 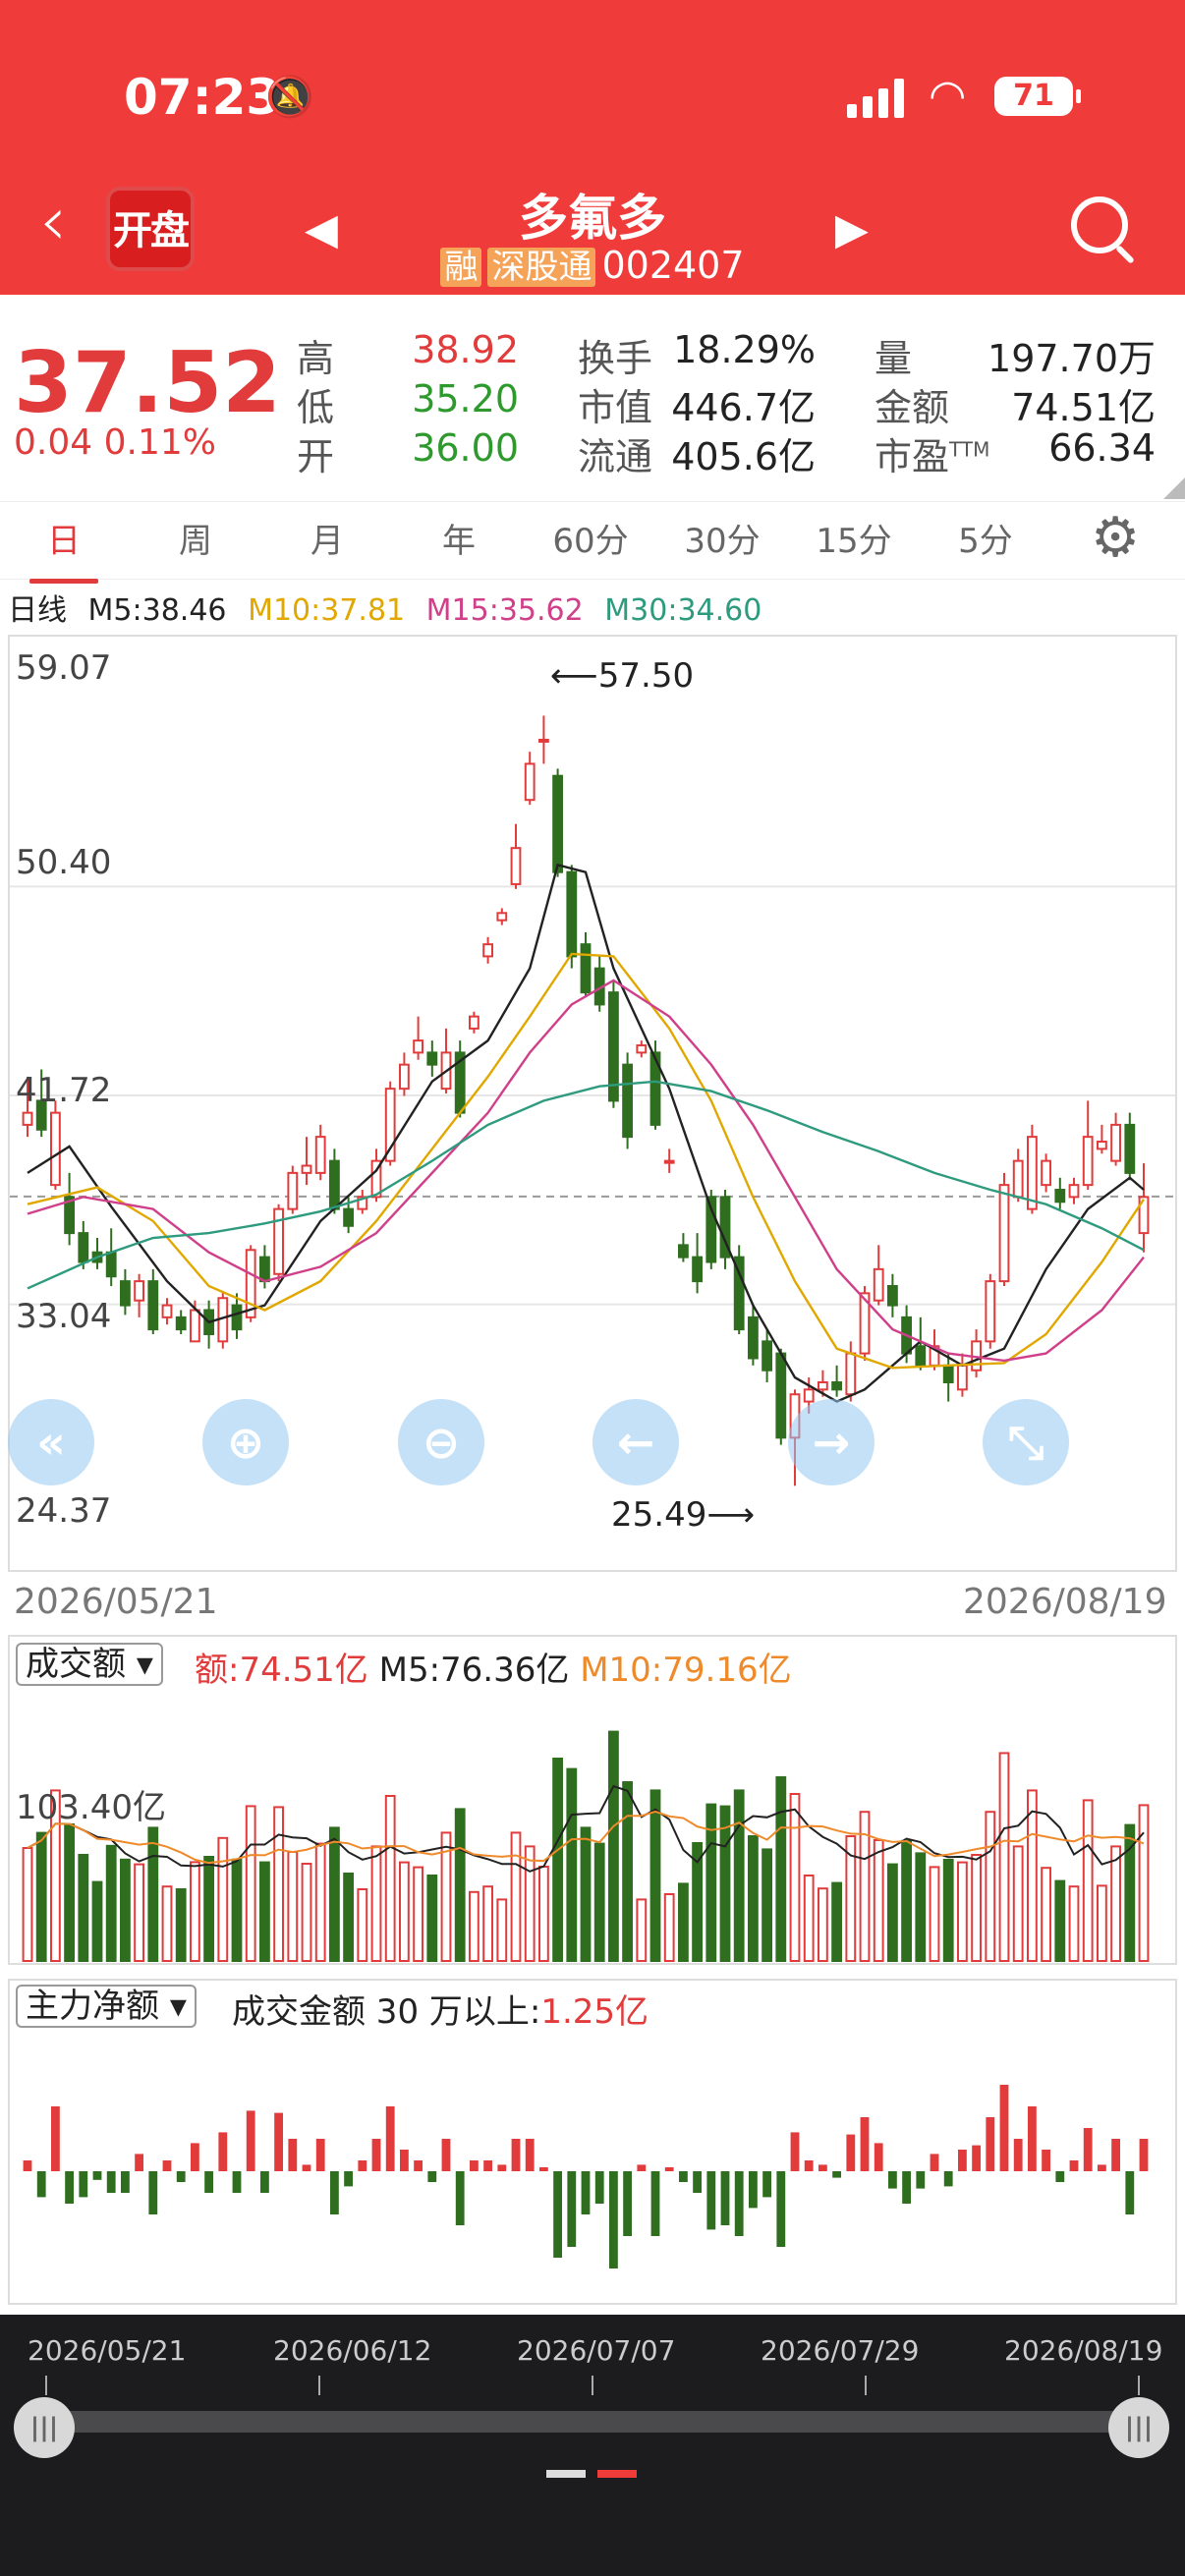 What do you see at coordinates (1102, 448) in the screenshot?
I see `quote-value-8: 66.34` at bounding box center [1102, 448].